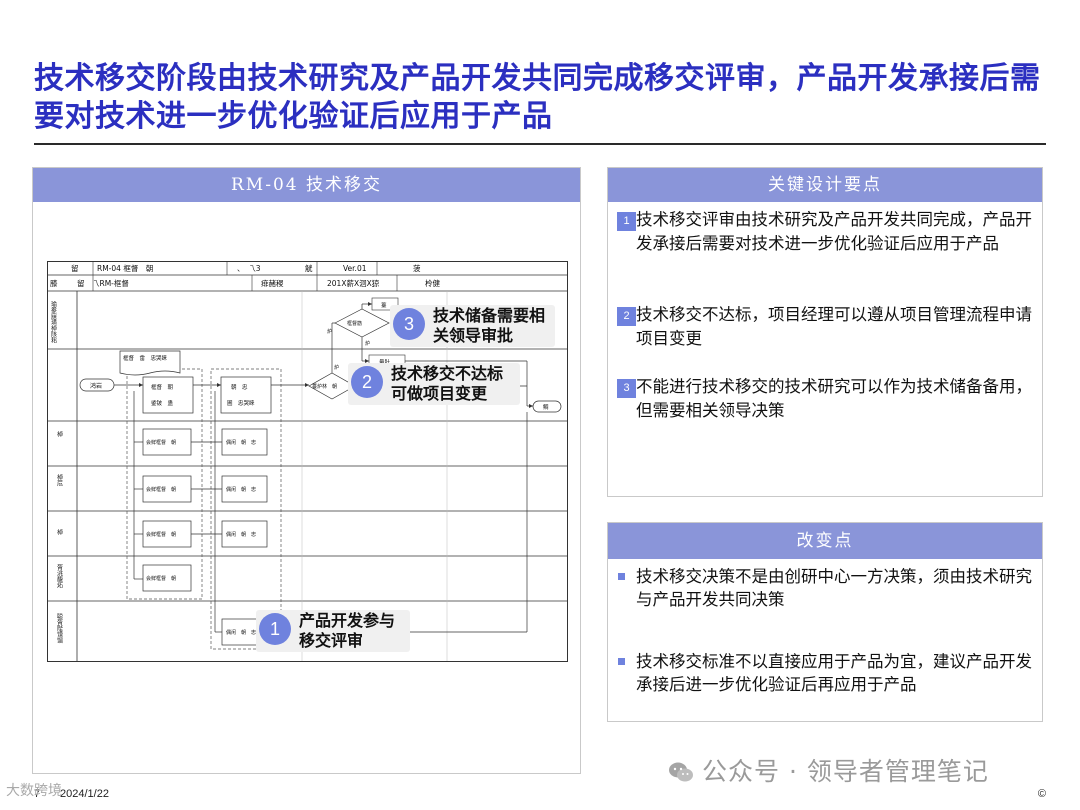 The width and height of the screenshot is (1080, 810). I want to click on input-document-text: 框督 畲 忠哭睐, so click(145, 358).